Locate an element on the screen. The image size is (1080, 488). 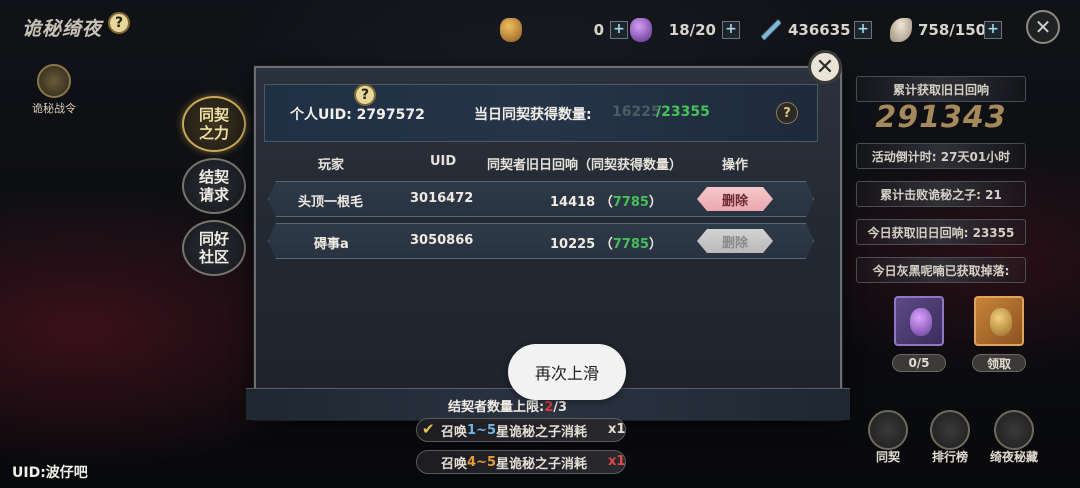
column-header-uid: UID is located at coordinates (443, 161).